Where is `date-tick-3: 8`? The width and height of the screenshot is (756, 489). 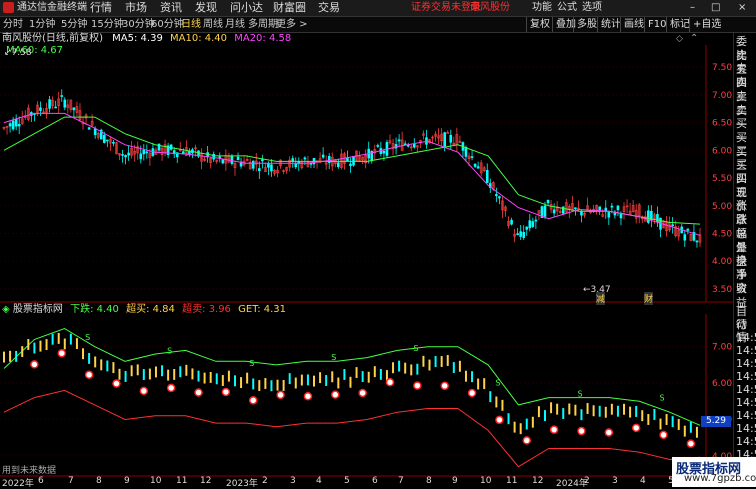 date-tick-3: 8 is located at coordinates (99, 481).